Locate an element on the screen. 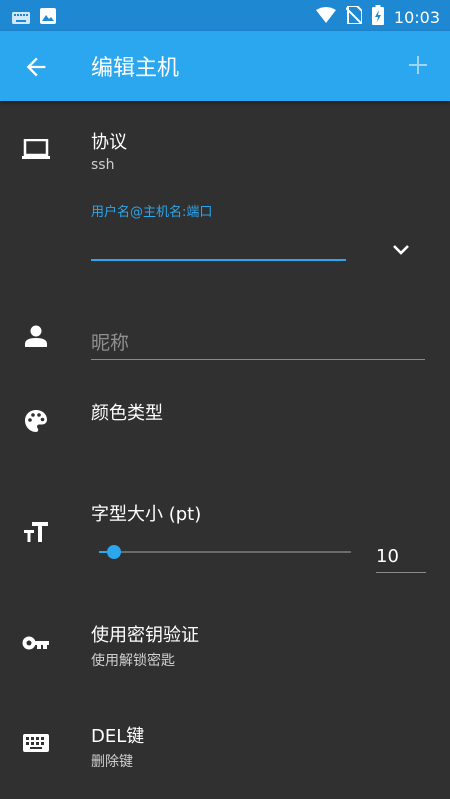 Image resolution: width=450 pixels, height=799 pixels. person-icon is located at coordinates (36, 336).